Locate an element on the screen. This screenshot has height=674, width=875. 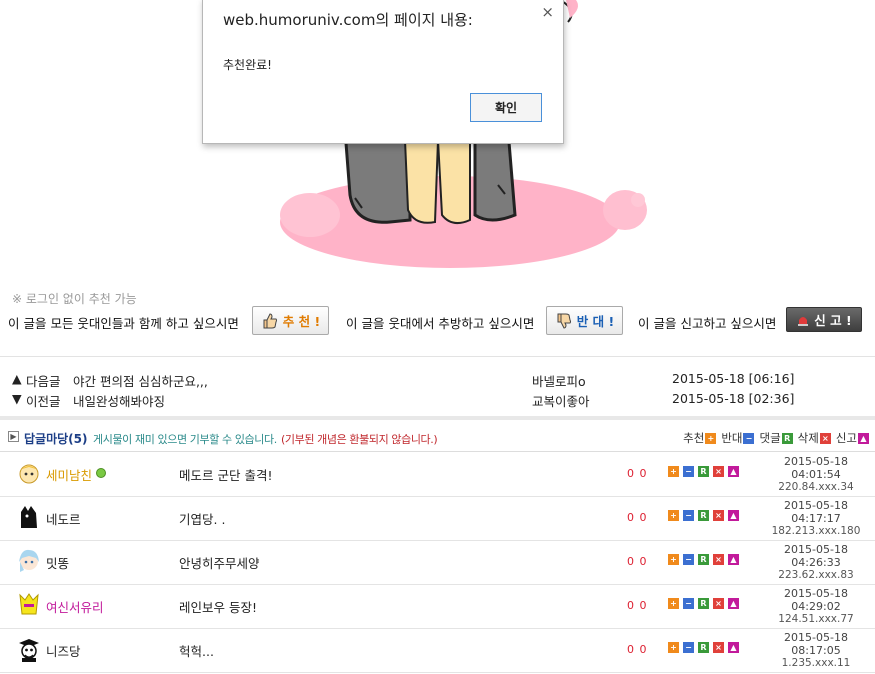
comment-meta: 2015-05-18 04:17:17 182.213.xxx.180 is located at coordinates (816, 518).